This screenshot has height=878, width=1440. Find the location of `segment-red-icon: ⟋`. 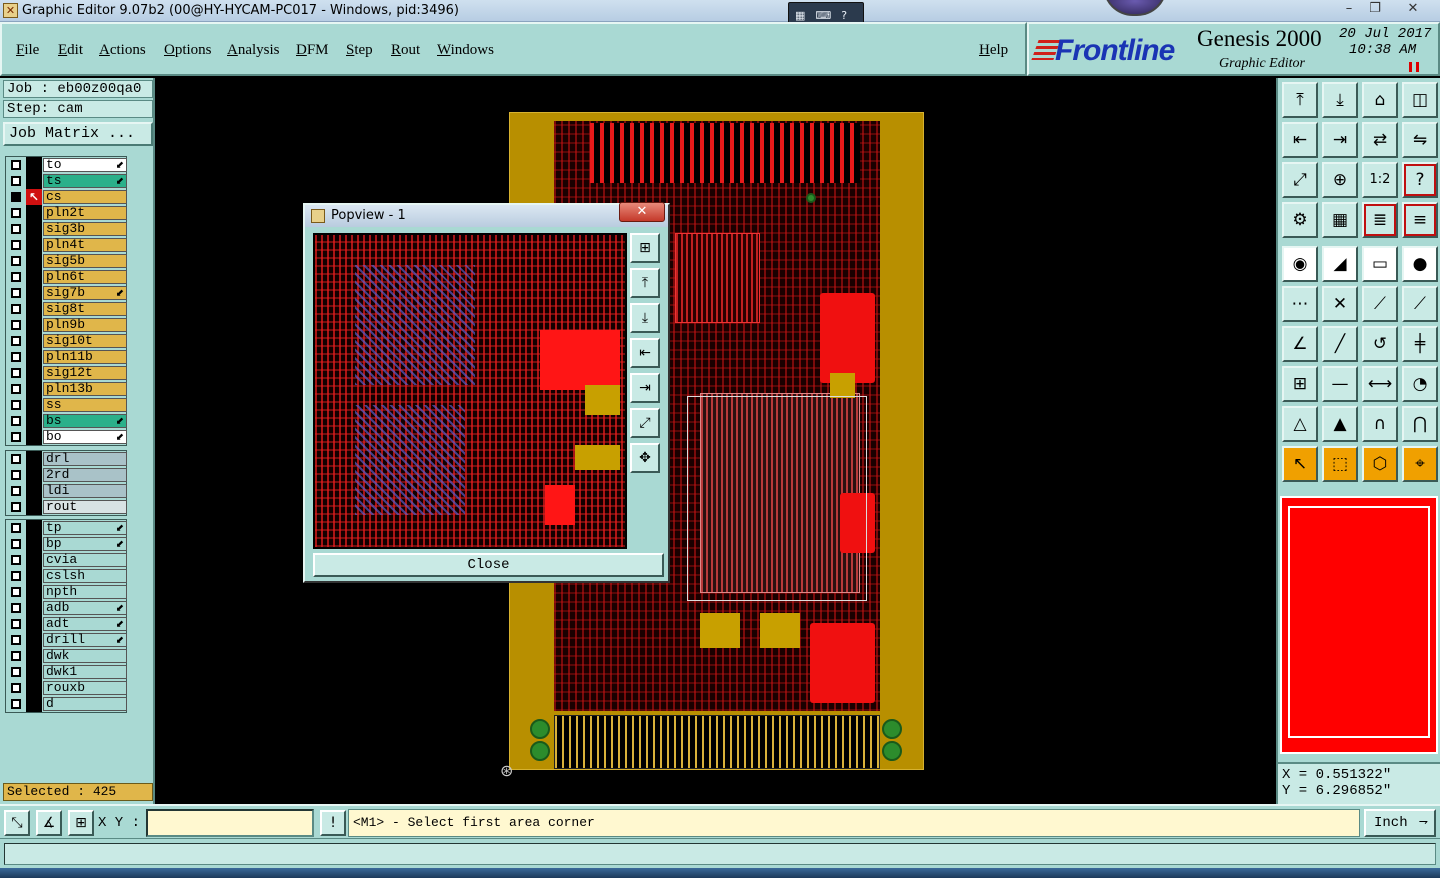

segment-red-icon: ⟋ is located at coordinates (1420, 304).